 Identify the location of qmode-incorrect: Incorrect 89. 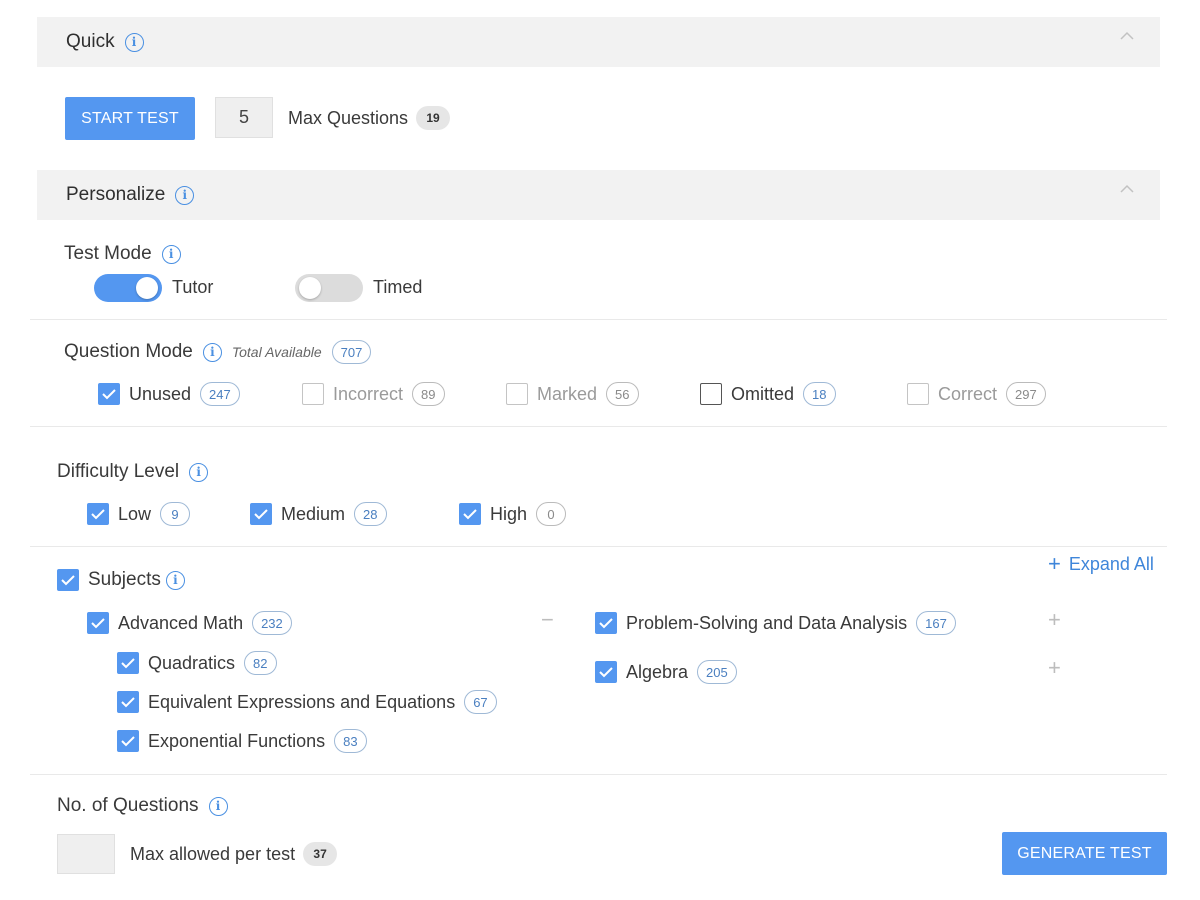
(373, 394).